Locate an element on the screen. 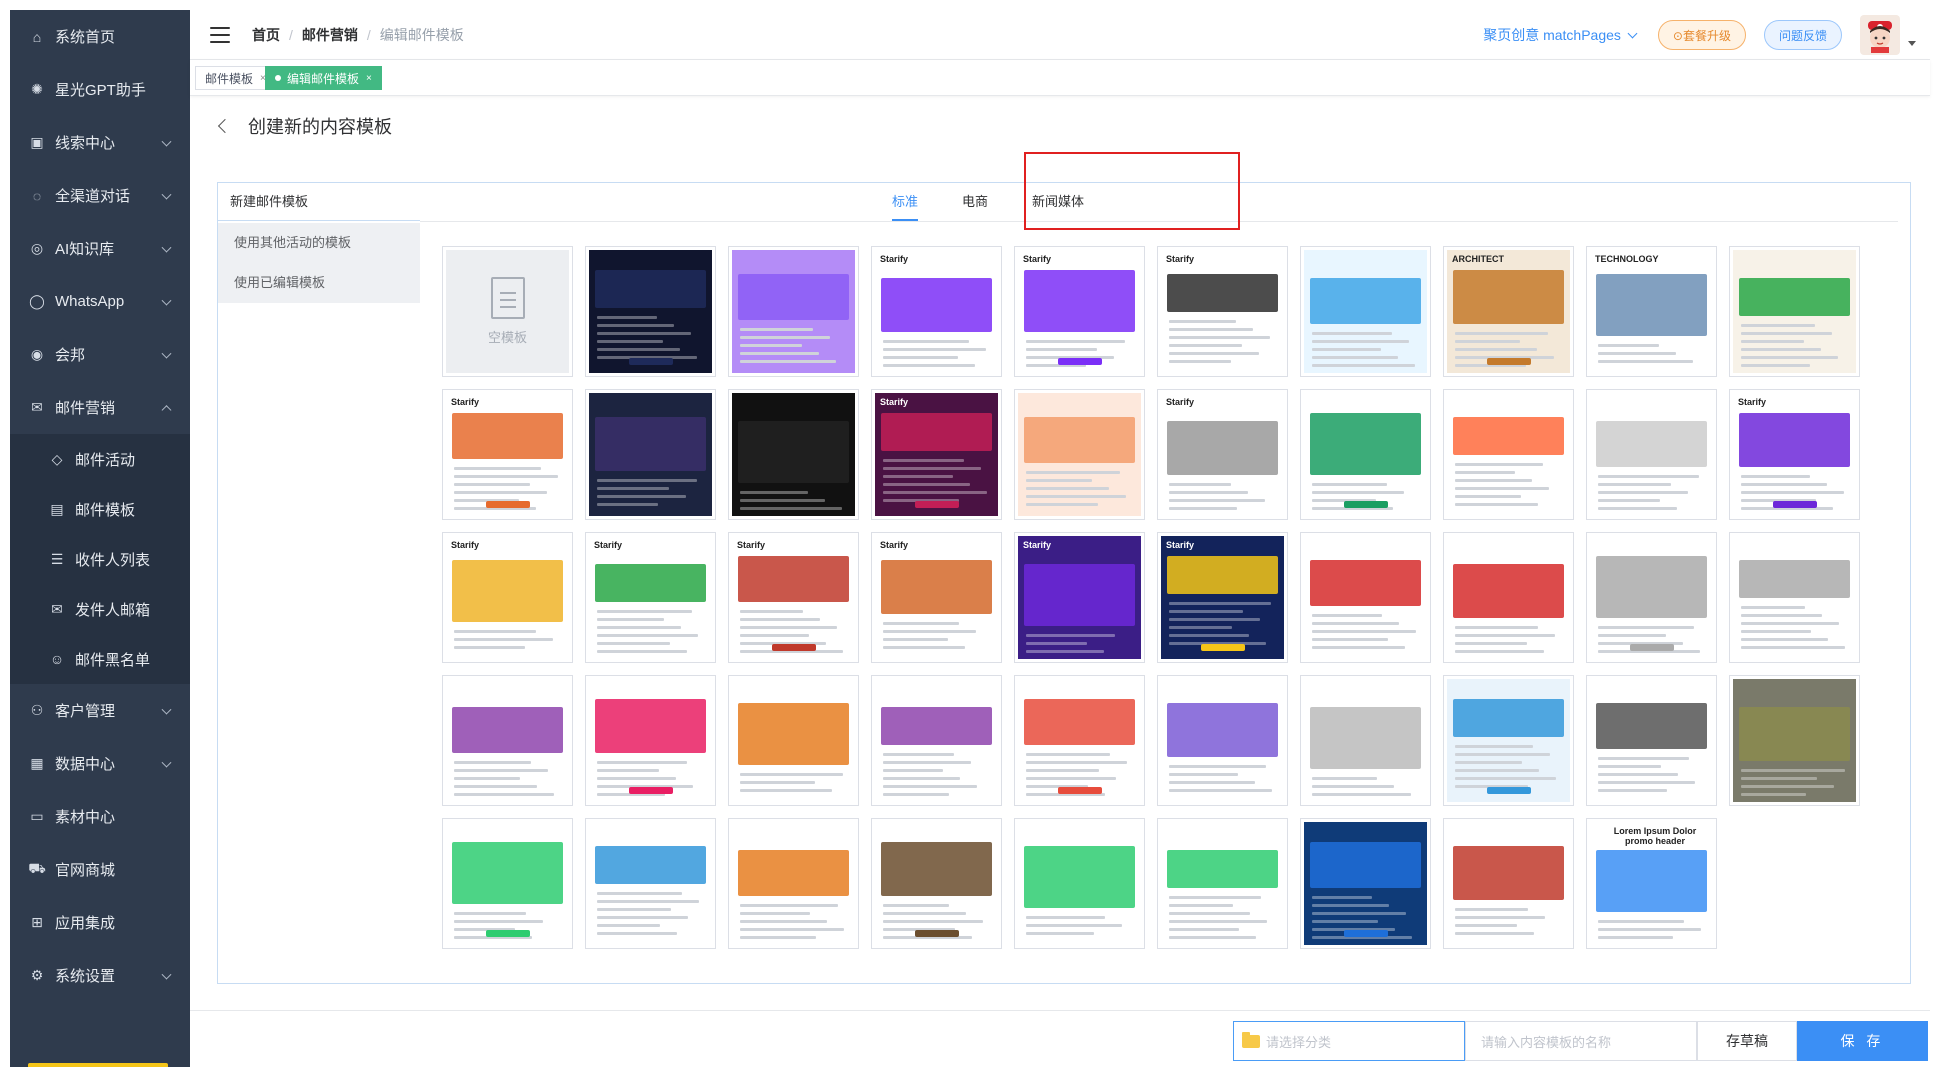  sidebar-item-knowledge: ◎ AI知识库 is located at coordinates (100, 248).